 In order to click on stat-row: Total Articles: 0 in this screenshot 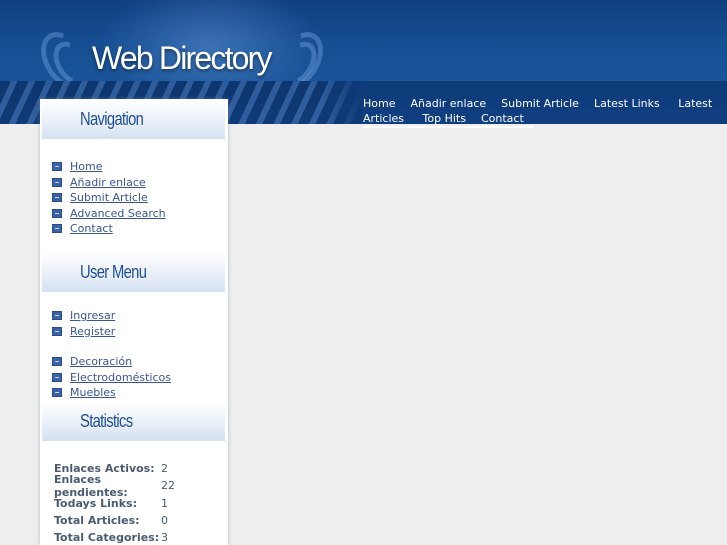, I will do `click(114, 520)`.